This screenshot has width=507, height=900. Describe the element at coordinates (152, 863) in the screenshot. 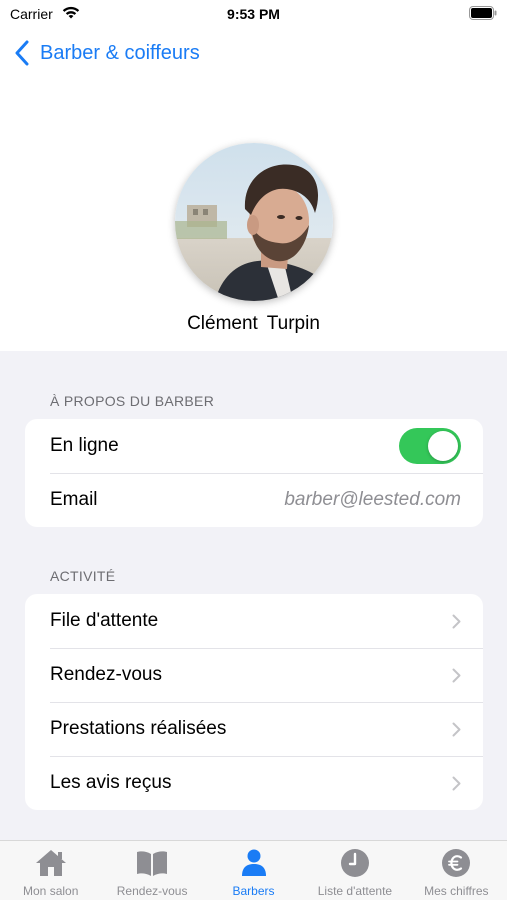

I see `book-icon` at that location.